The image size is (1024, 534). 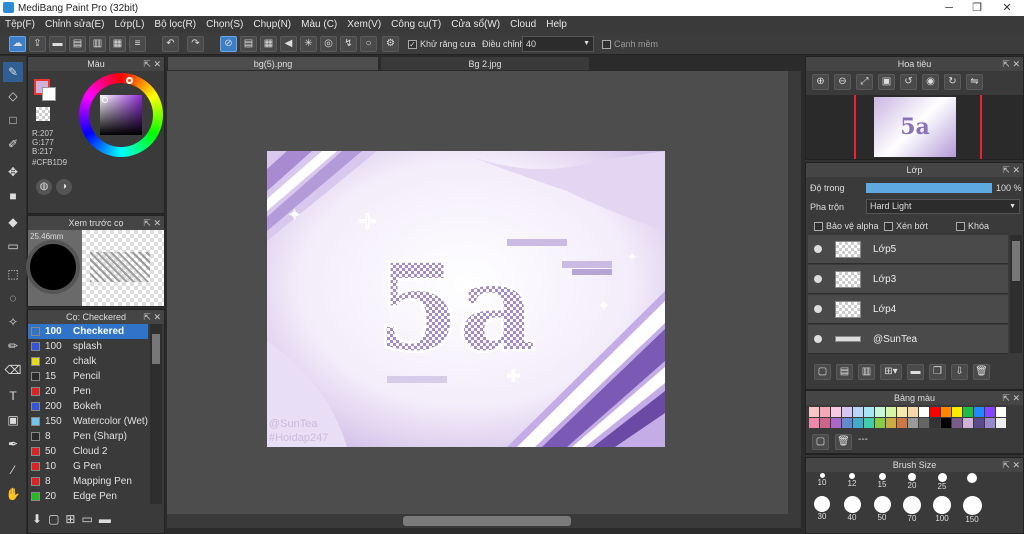 What do you see at coordinates (908, 339) in the screenshot?
I see `layer-row: @SunTea` at bounding box center [908, 339].